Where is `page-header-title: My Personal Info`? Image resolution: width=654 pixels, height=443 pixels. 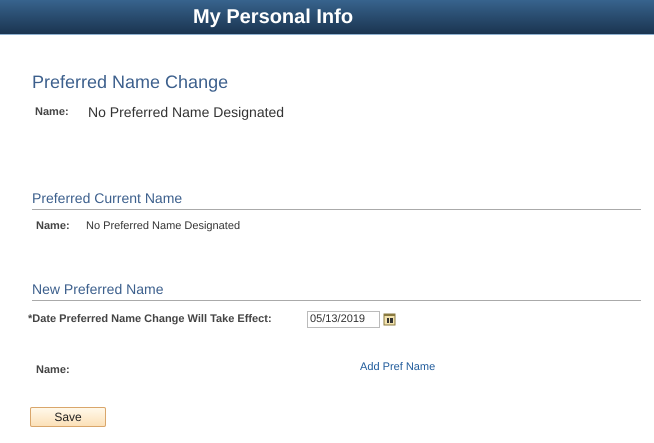 page-header-title: My Personal Info is located at coordinates (273, 17).